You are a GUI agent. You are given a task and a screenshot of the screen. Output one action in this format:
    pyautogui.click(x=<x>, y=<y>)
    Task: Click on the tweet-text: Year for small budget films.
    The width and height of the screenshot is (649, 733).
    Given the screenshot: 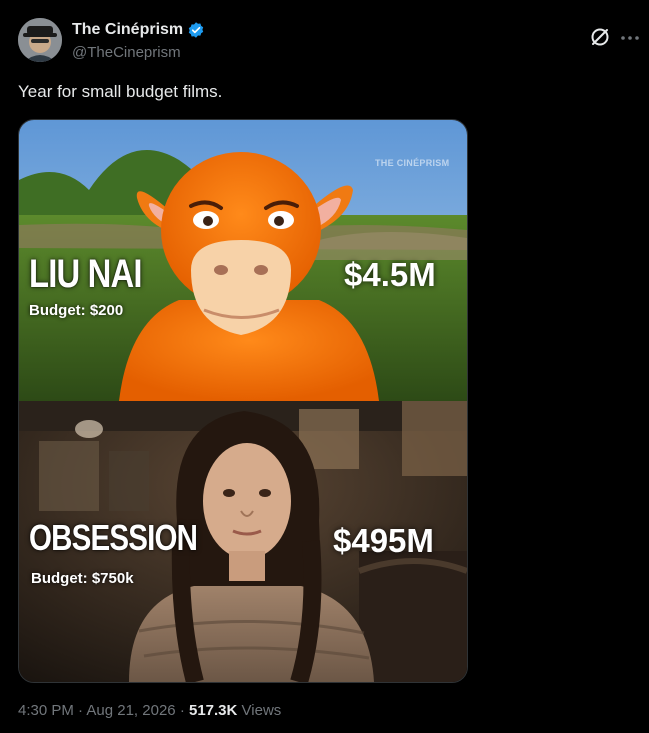 What is the action you would take?
    pyautogui.click(x=120, y=91)
    